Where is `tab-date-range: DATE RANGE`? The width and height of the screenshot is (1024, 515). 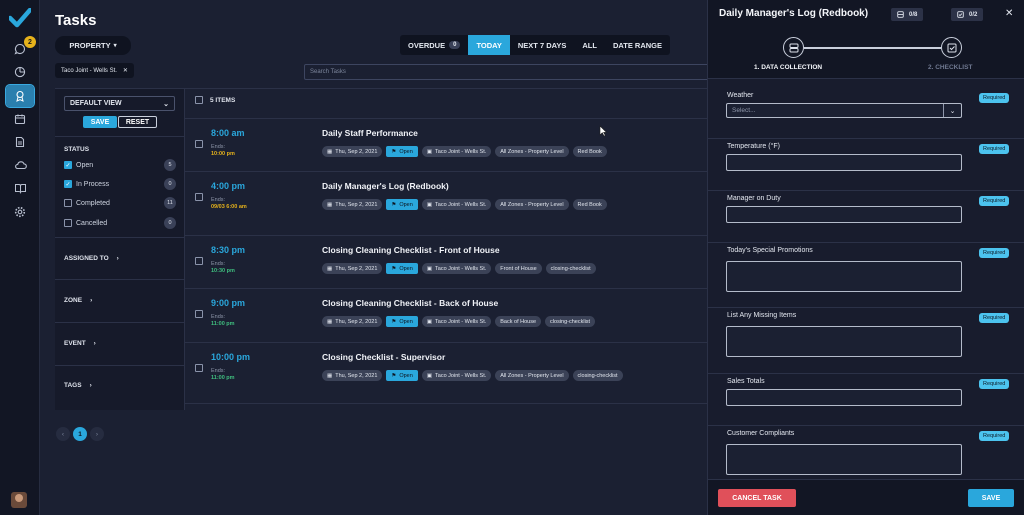 tab-date-range: DATE RANGE is located at coordinates (637, 45).